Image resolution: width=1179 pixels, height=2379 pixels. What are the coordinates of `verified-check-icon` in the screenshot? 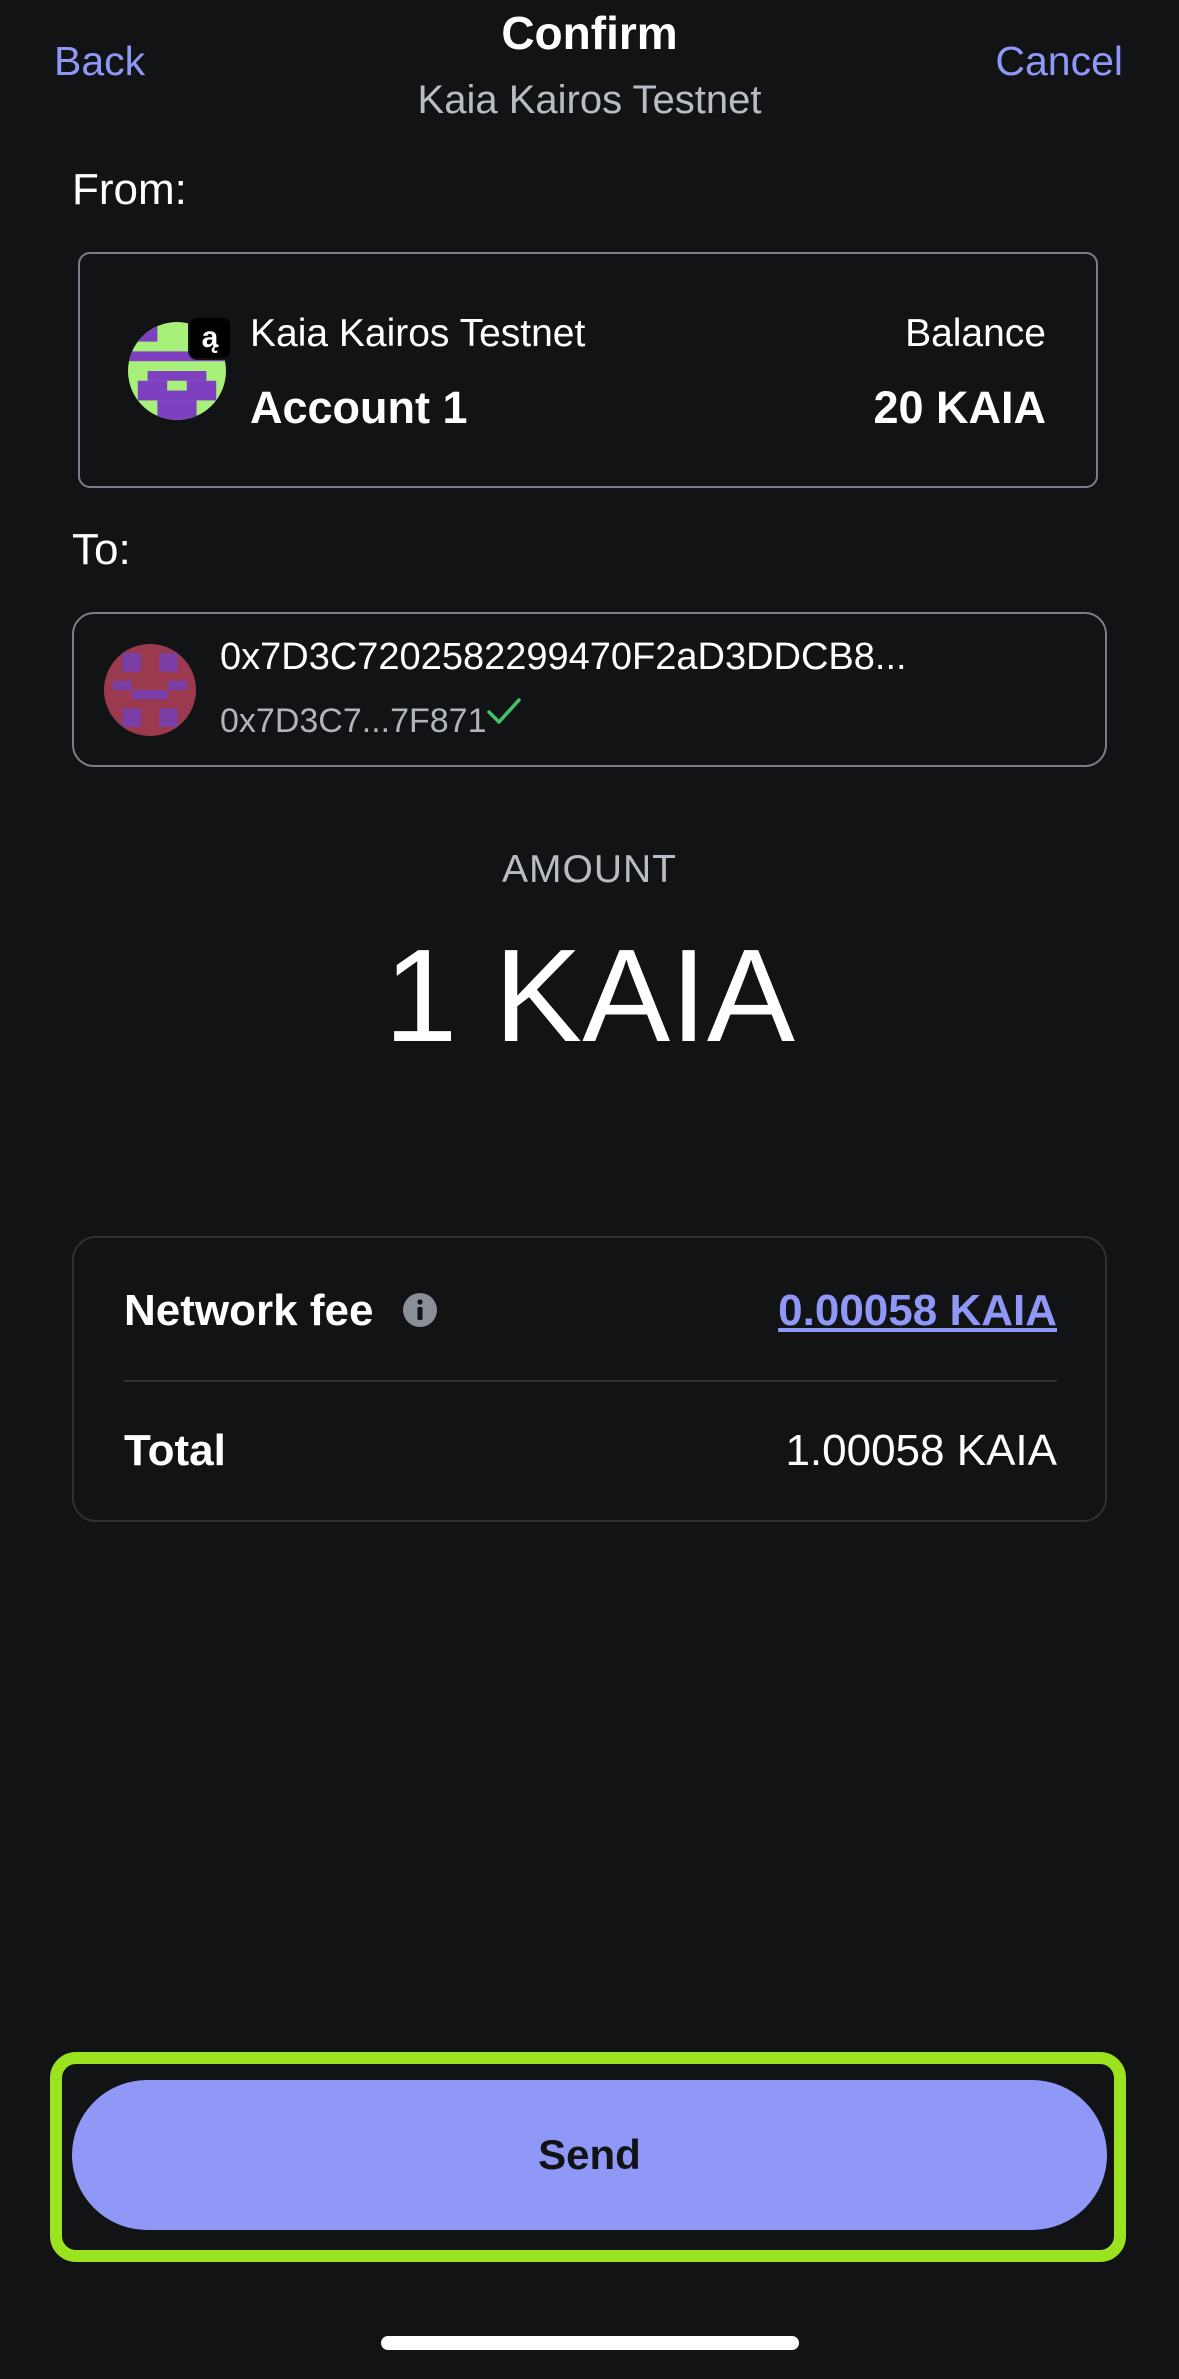 It's located at (504, 711).